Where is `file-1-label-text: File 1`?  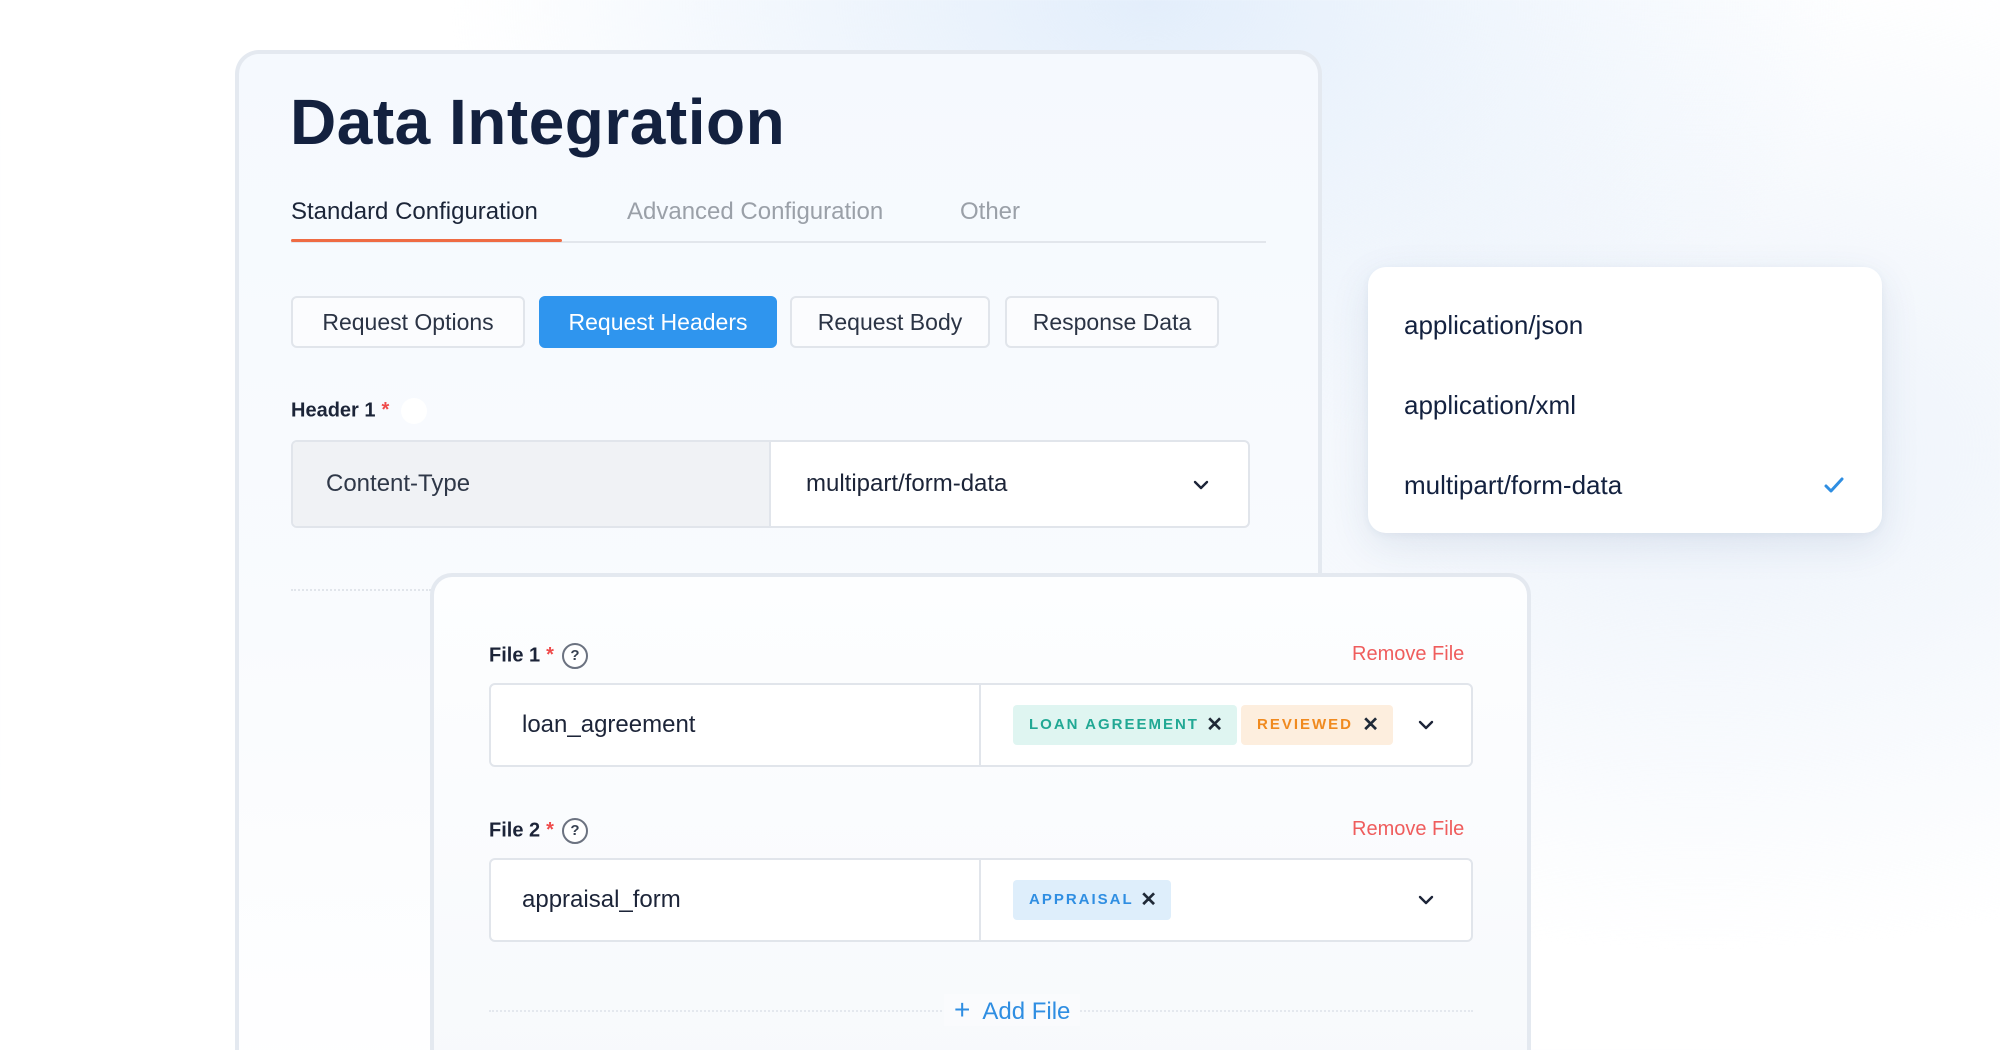
file-1-label-text: File 1 is located at coordinates (515, 655).